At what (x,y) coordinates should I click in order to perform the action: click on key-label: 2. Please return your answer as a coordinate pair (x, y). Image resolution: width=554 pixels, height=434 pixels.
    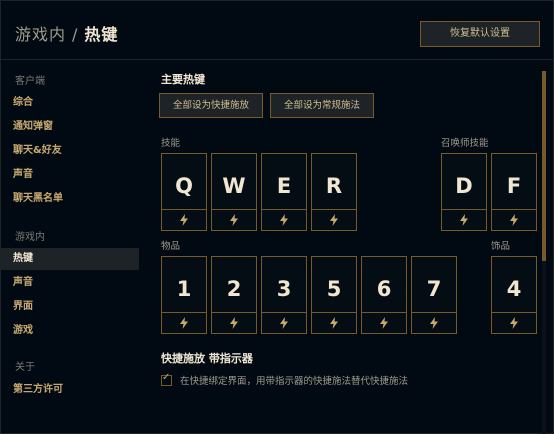
    Looking at the image, I should click on (234, 289).